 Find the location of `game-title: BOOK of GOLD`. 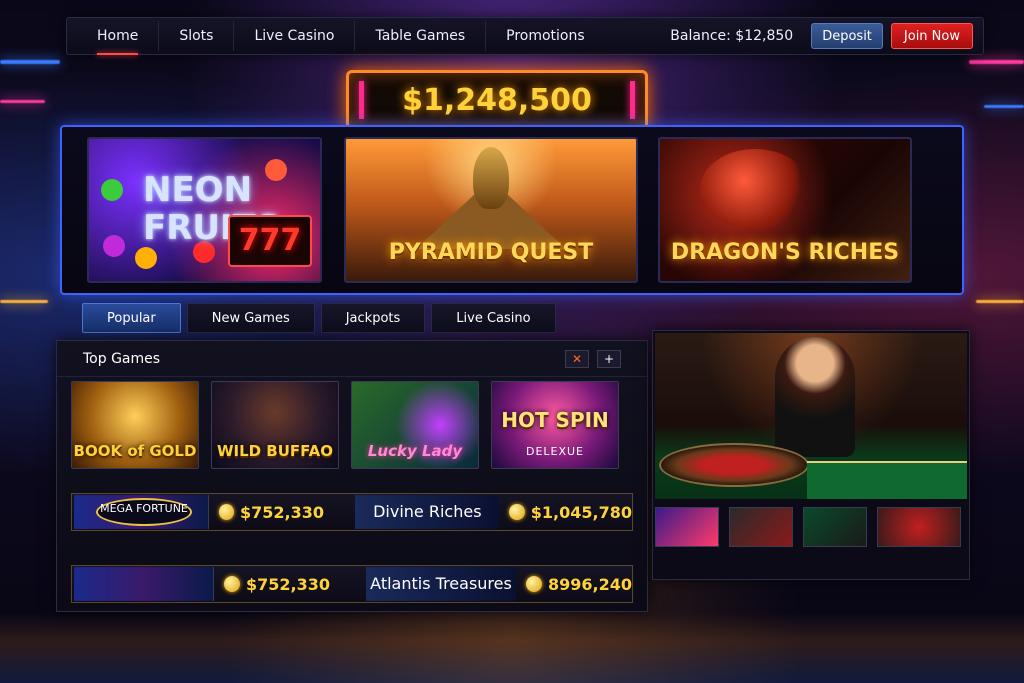

game-title: BOOK of GOLD is located at coordinates (135, 451).